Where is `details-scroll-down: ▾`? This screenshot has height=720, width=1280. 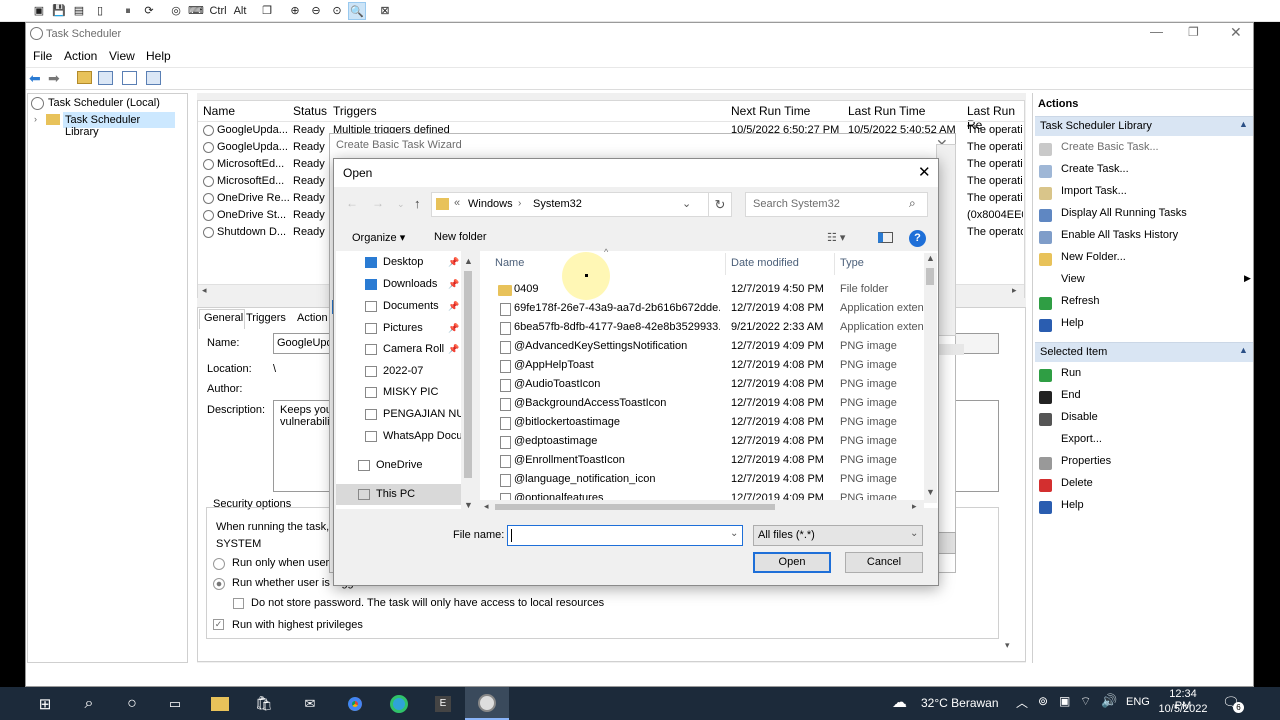 details-scroll-down: ▾ is located at coordinates (1012, 647).